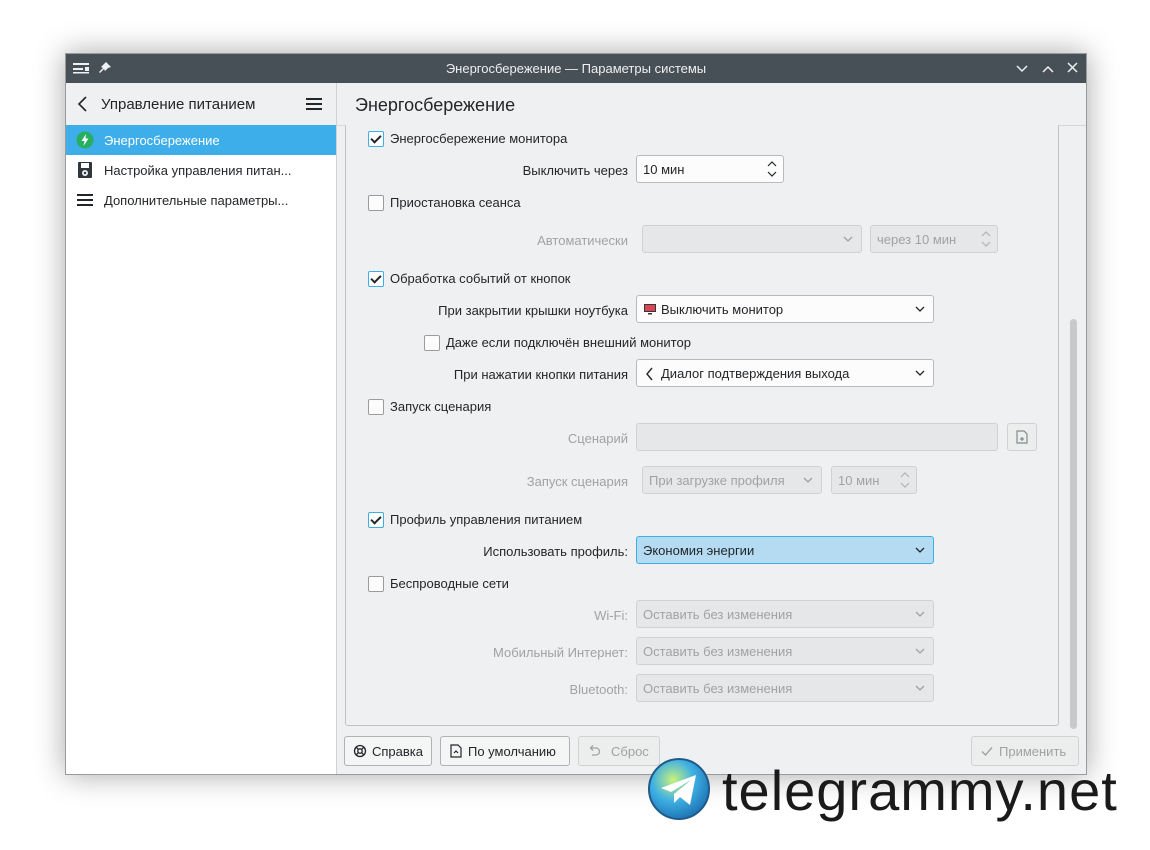  What do you see at coordinates (1073, 524) in the screenshot?
I see `scrollbar-thumb` at bounding box center [1073, 524].